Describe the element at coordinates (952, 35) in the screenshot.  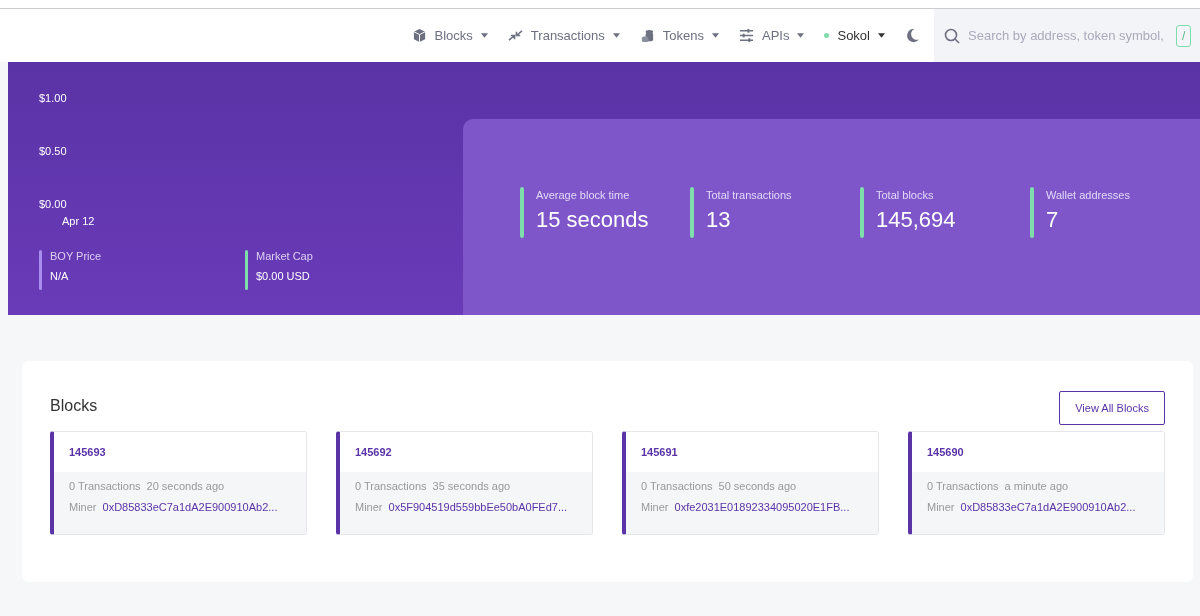
I see `search-icon` at that location.